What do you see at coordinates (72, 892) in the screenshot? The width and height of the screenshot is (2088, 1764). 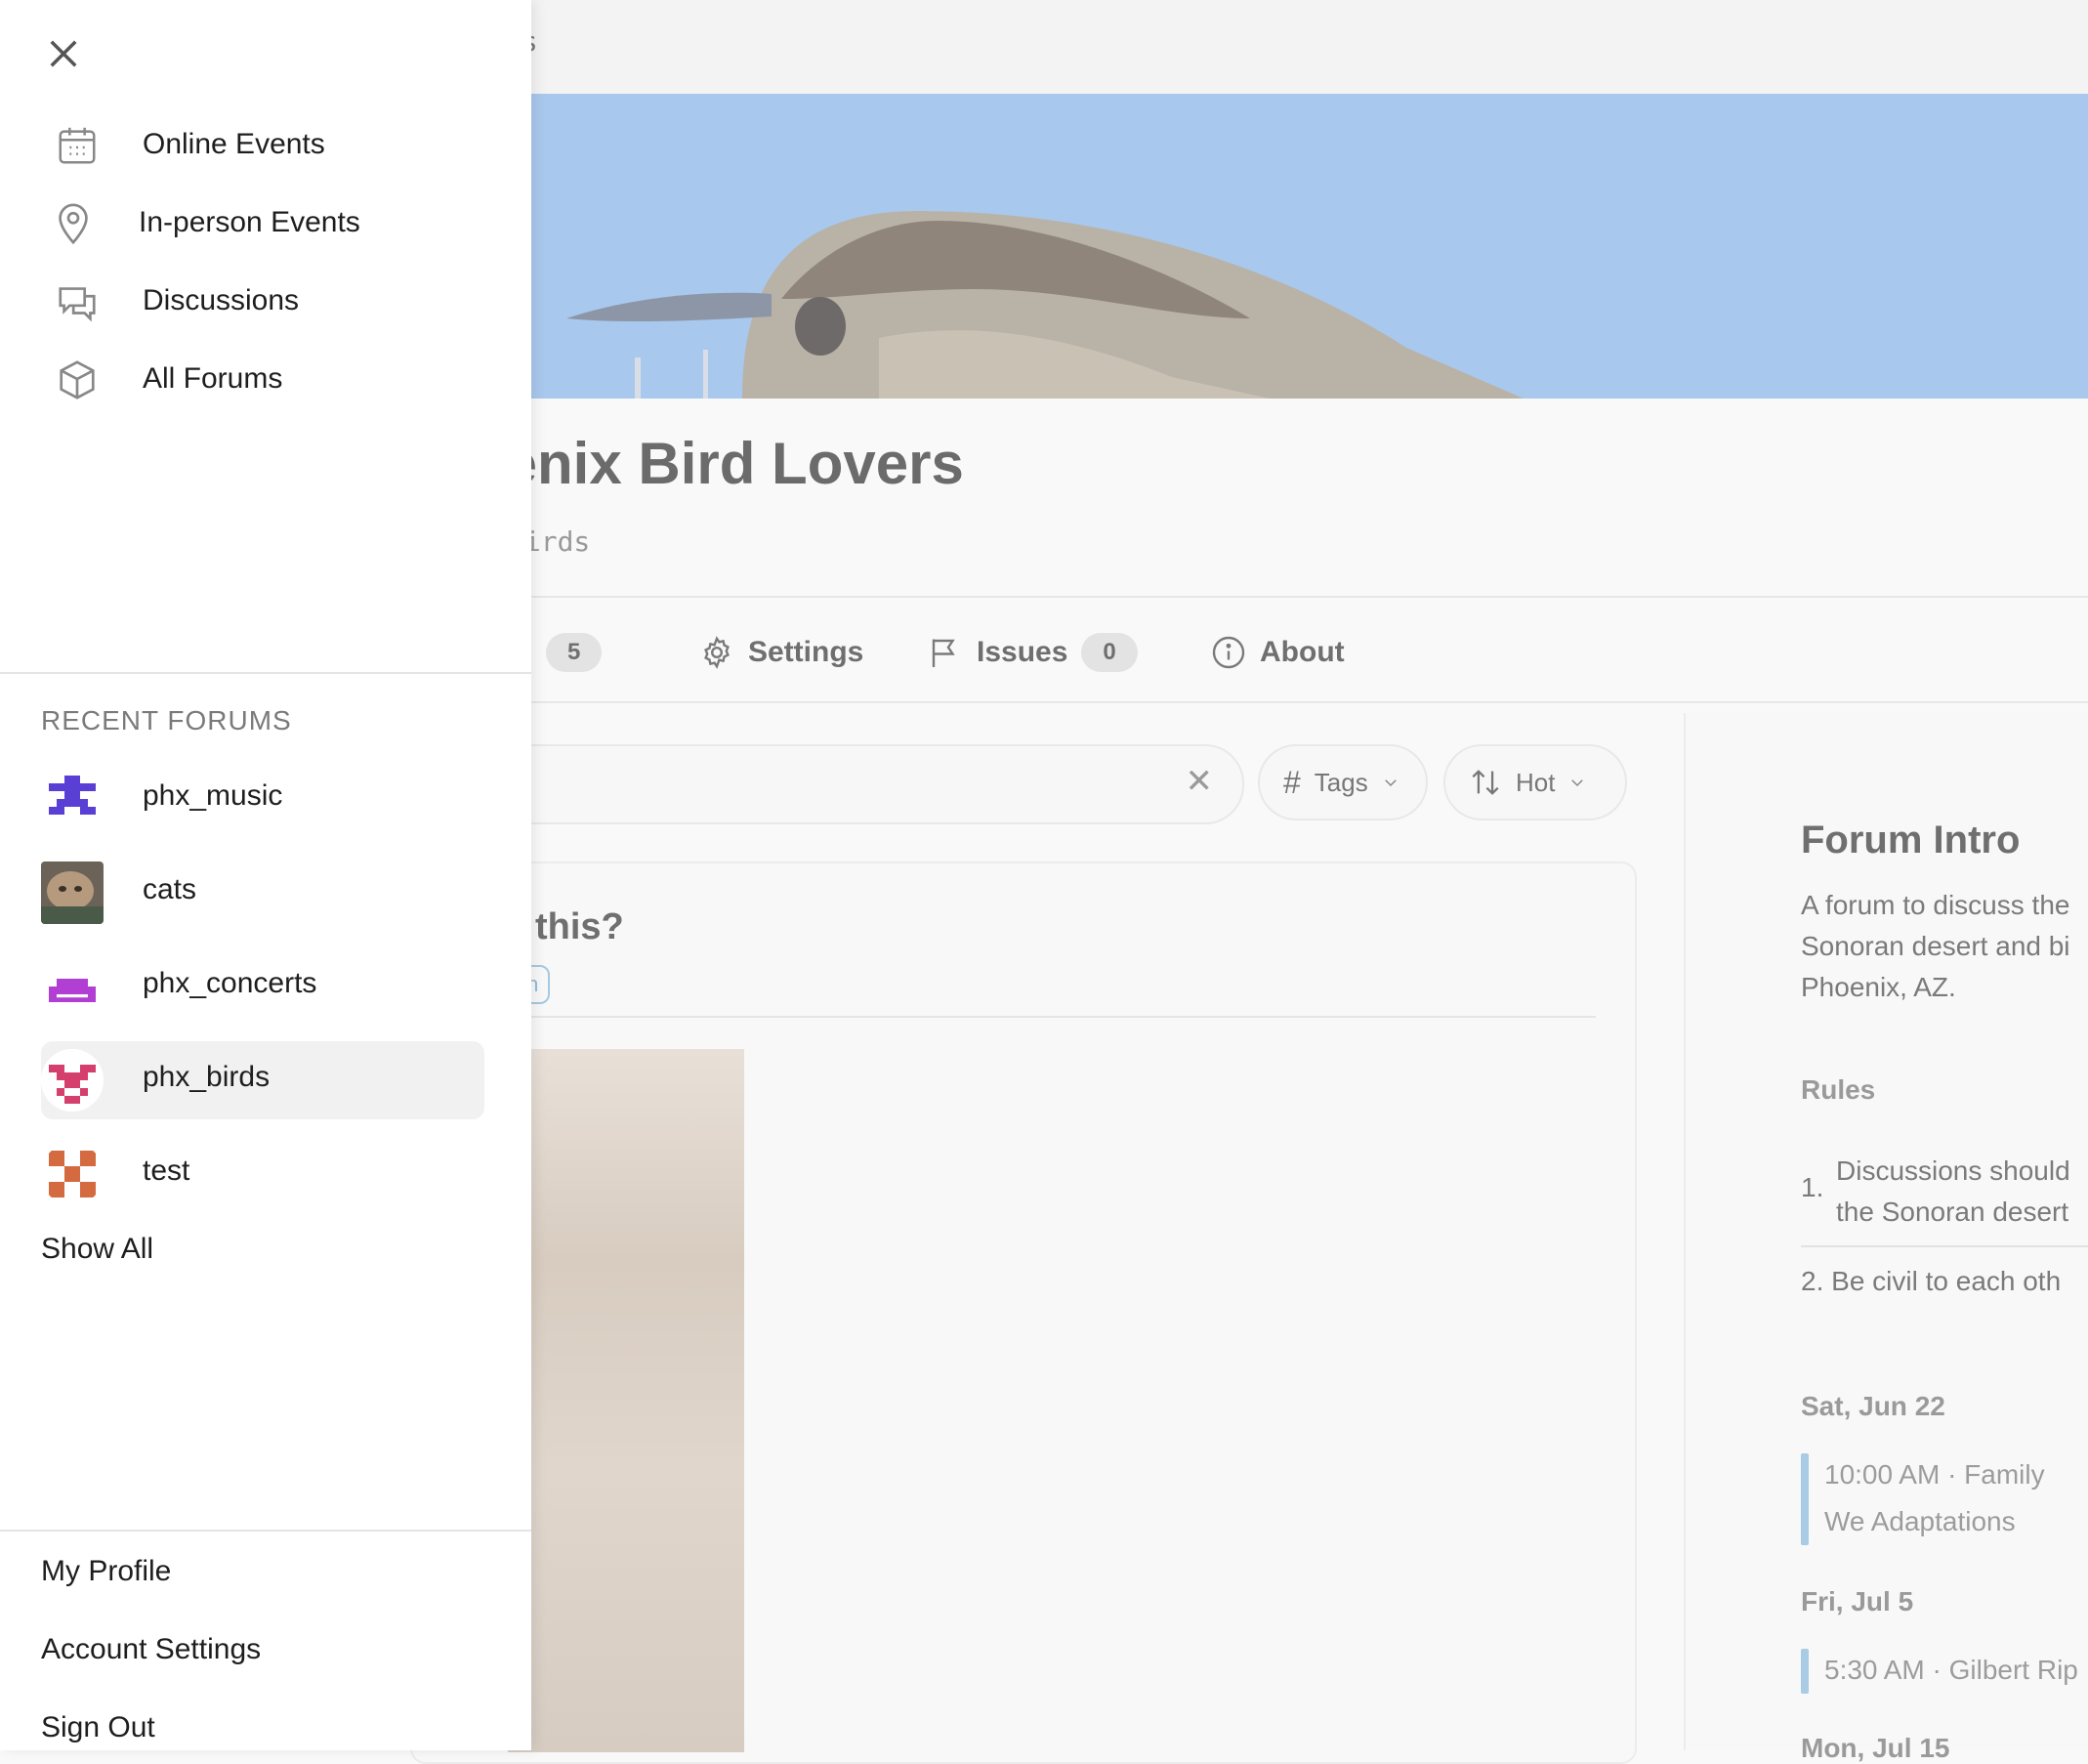 I see `cat-photo-avatar` at bounding box center [72, 892].